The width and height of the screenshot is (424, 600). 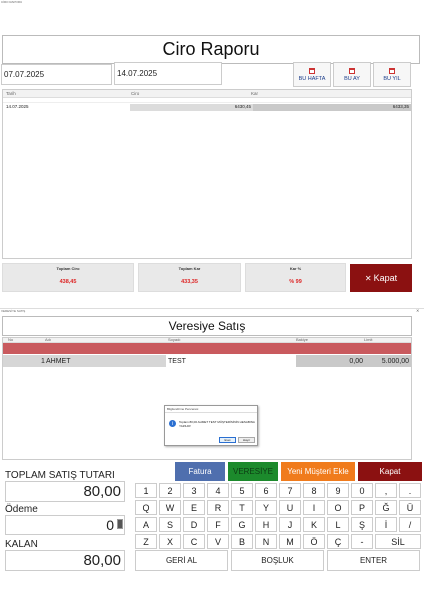 What do you see at coordinates (218, 524) in the screenshot?
I see `key-row3-3: F` at bounding box center [218, 524].